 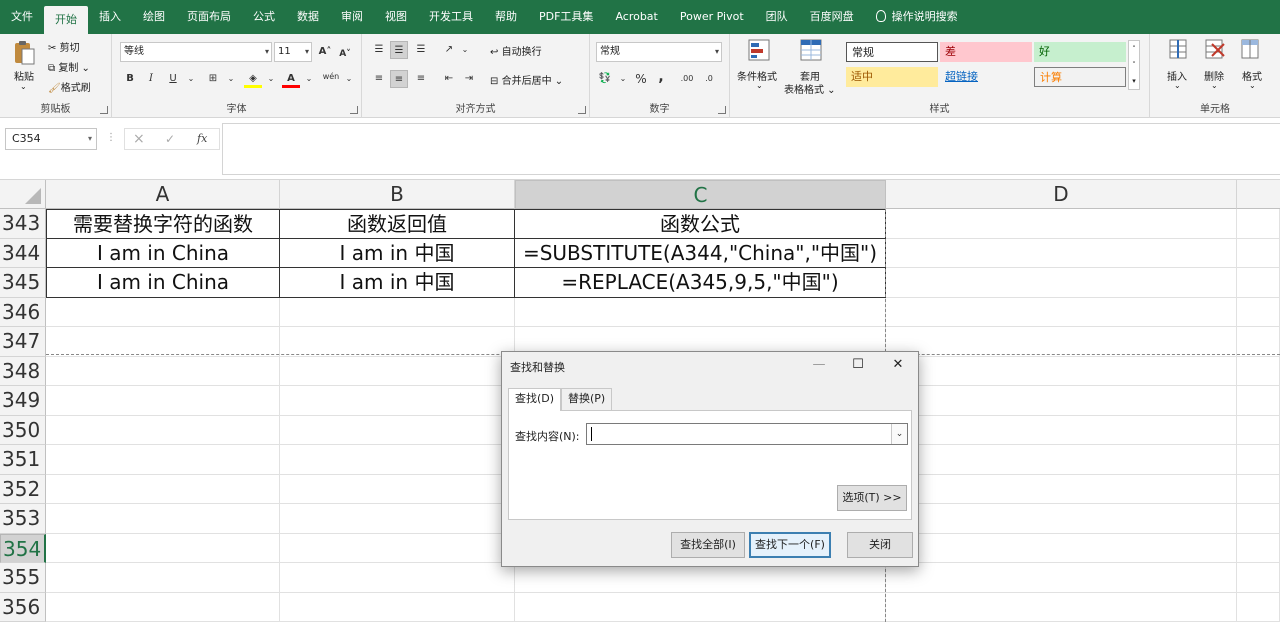 I want to click on style-calculation: 计算, so click(x=1080, y=77).